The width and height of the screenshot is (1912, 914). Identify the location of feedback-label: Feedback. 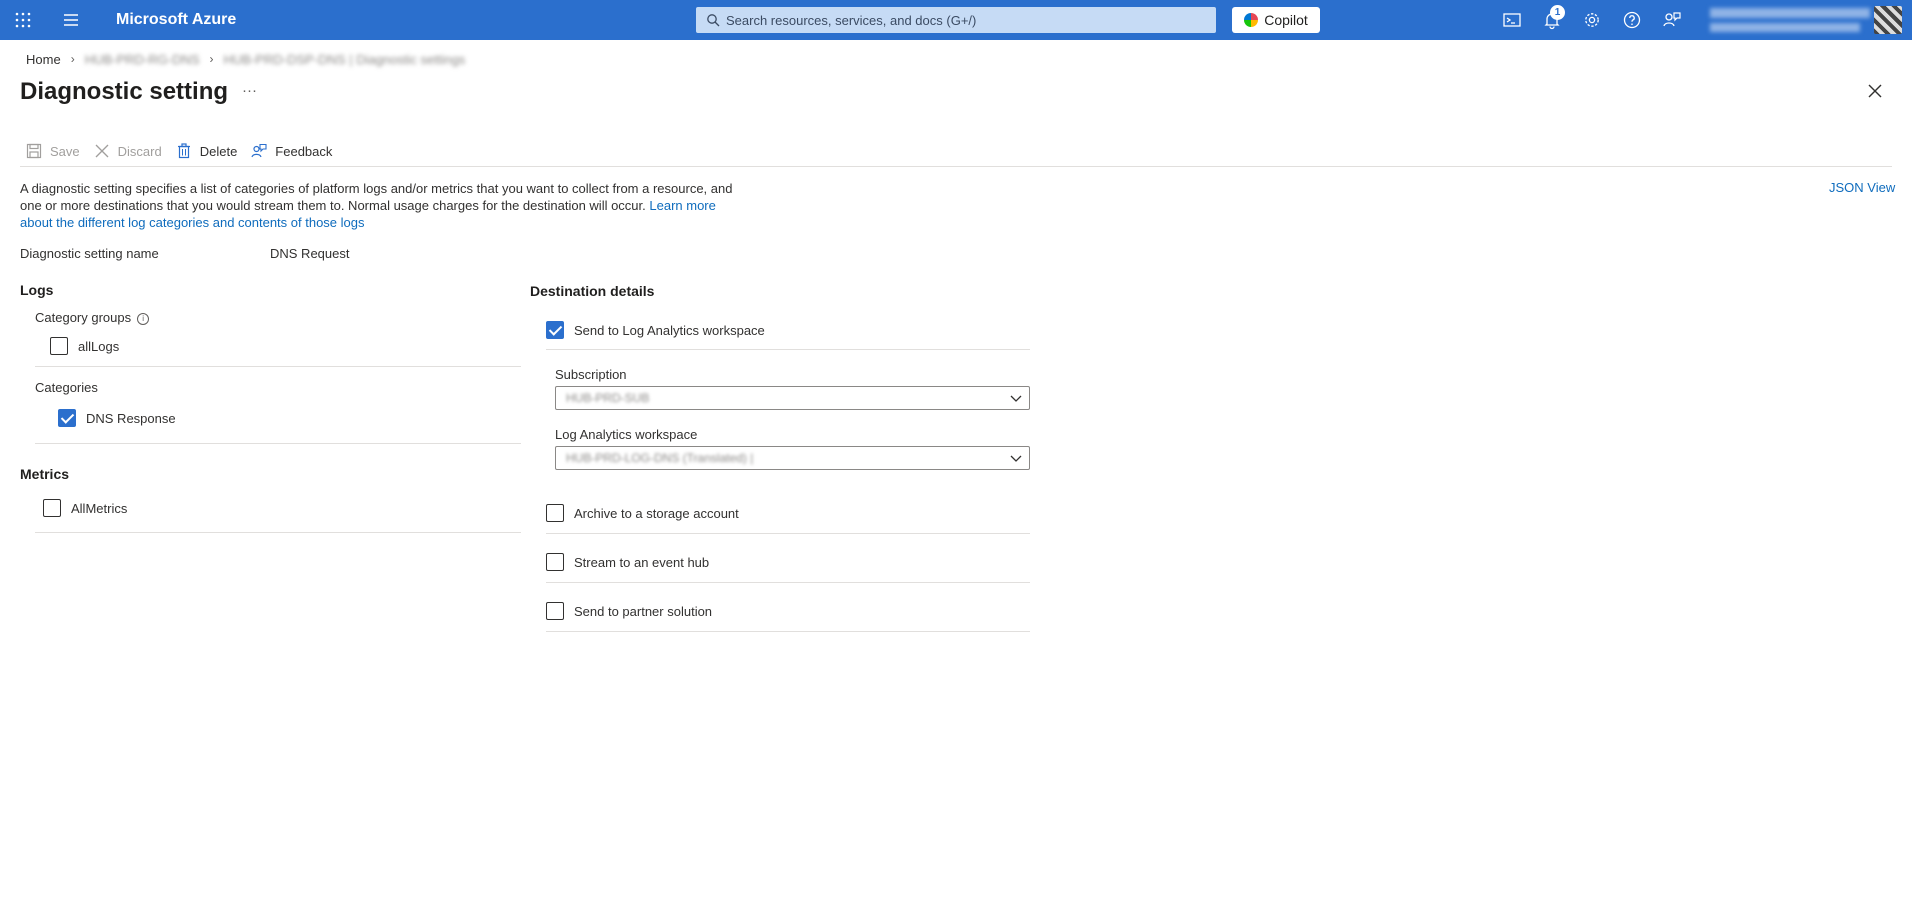
(304, 151).